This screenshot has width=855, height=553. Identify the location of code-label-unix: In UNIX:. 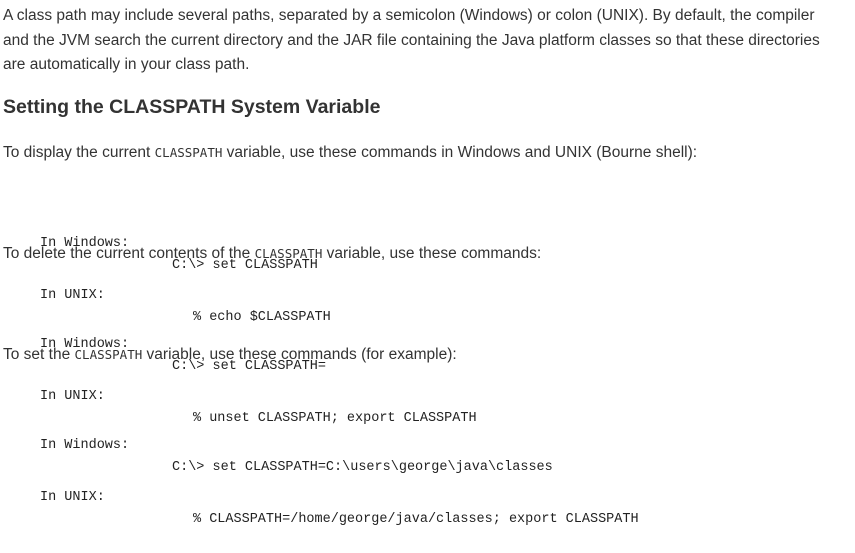
(72, 497).